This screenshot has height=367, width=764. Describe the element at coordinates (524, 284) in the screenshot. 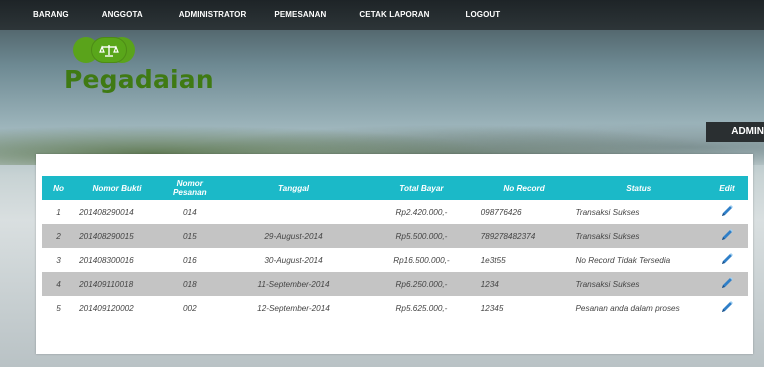

I see `cell-no-record: 1234` at that location.